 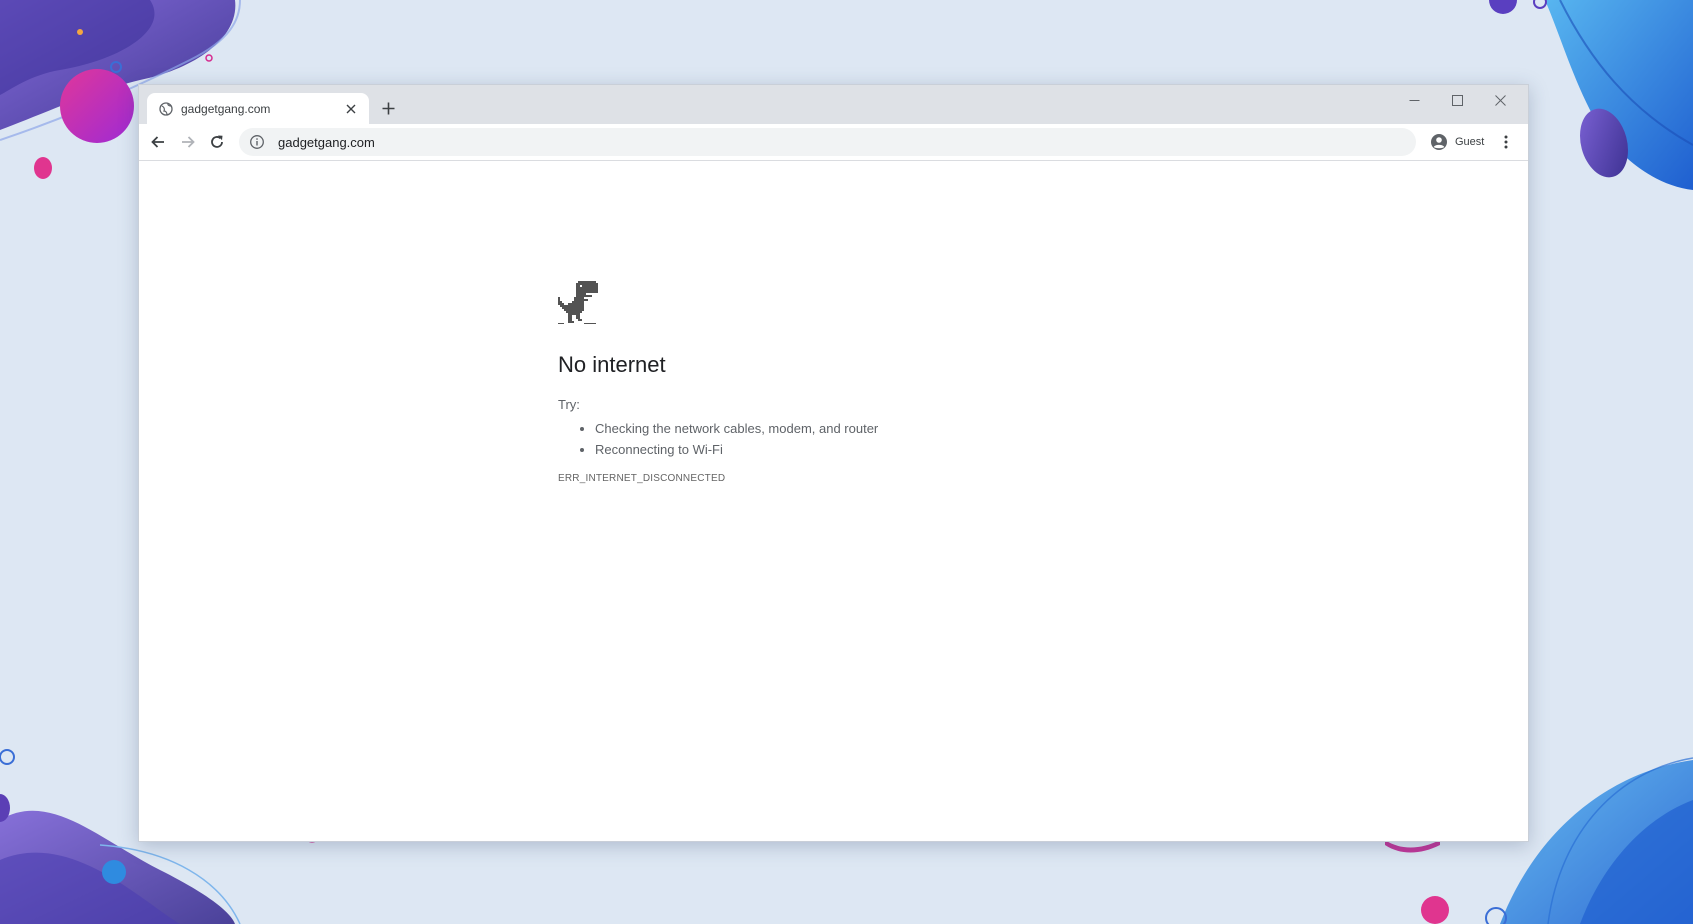 I want to click on minimize-icon, so click(x=1414, y=100).